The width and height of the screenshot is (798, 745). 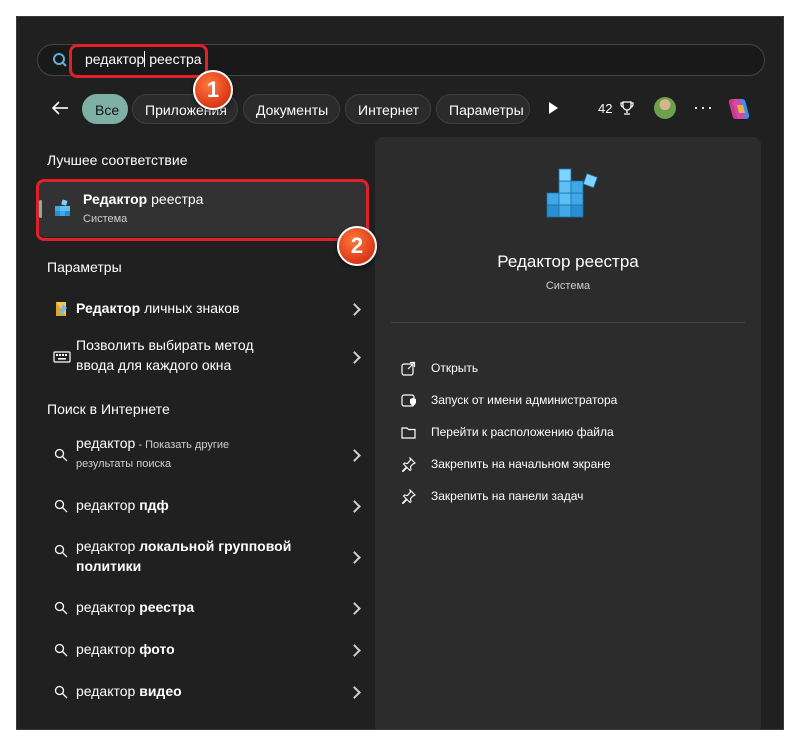 What do you see at coordinates (739, 109) in the screenshot?
I see `copilot-icon` at bounding box center [739, 109].